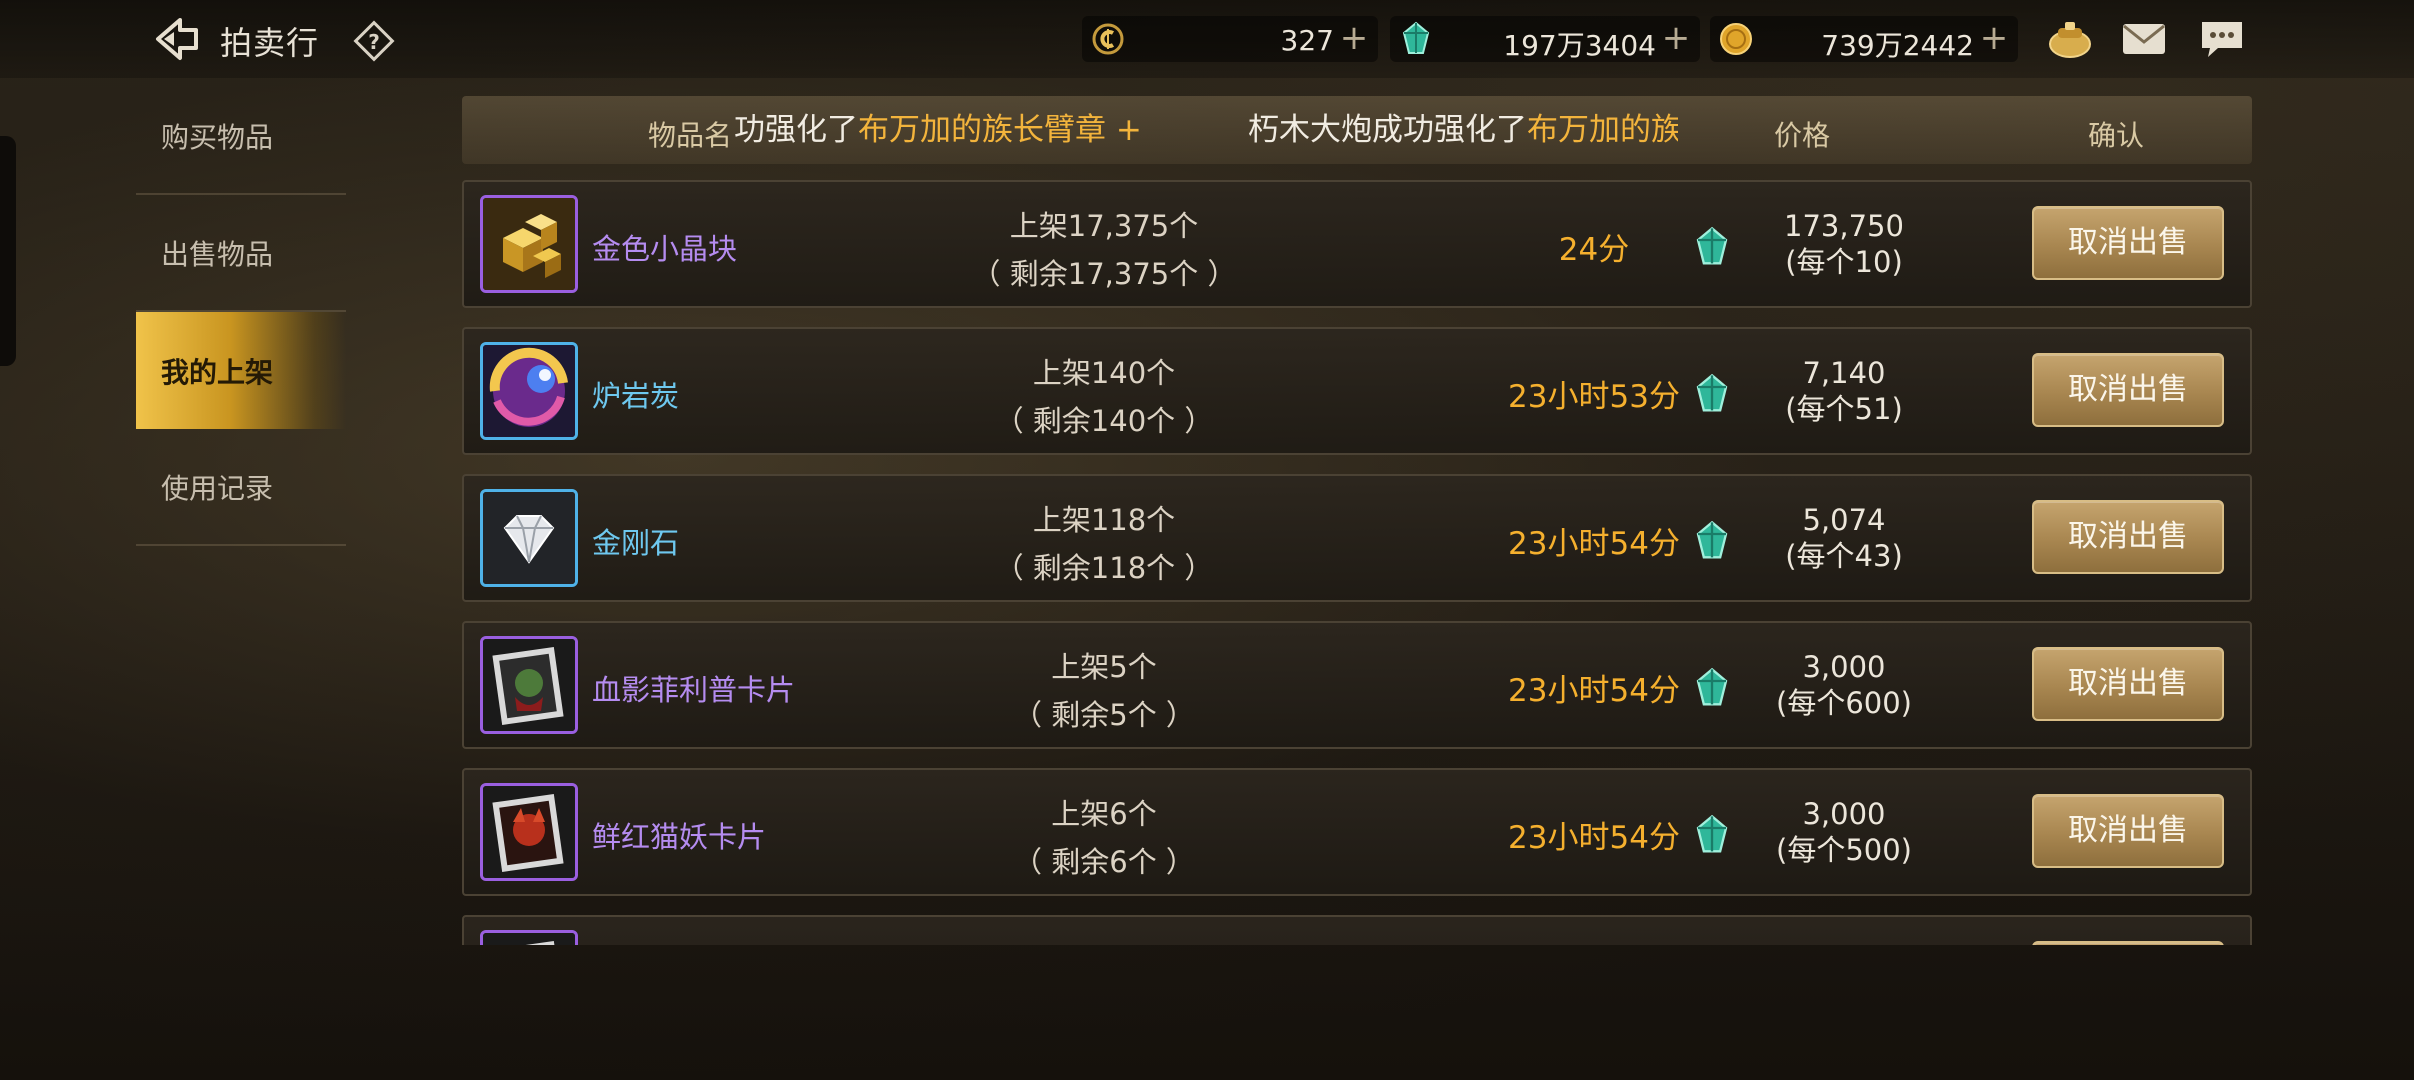 The height and width of the screenshot is (1080, 2414). What do you see at coordinates (1844, 538) in the screenshot?
I see `price-info: 5,074 (每个43)` at bounding box center [1844, 538].